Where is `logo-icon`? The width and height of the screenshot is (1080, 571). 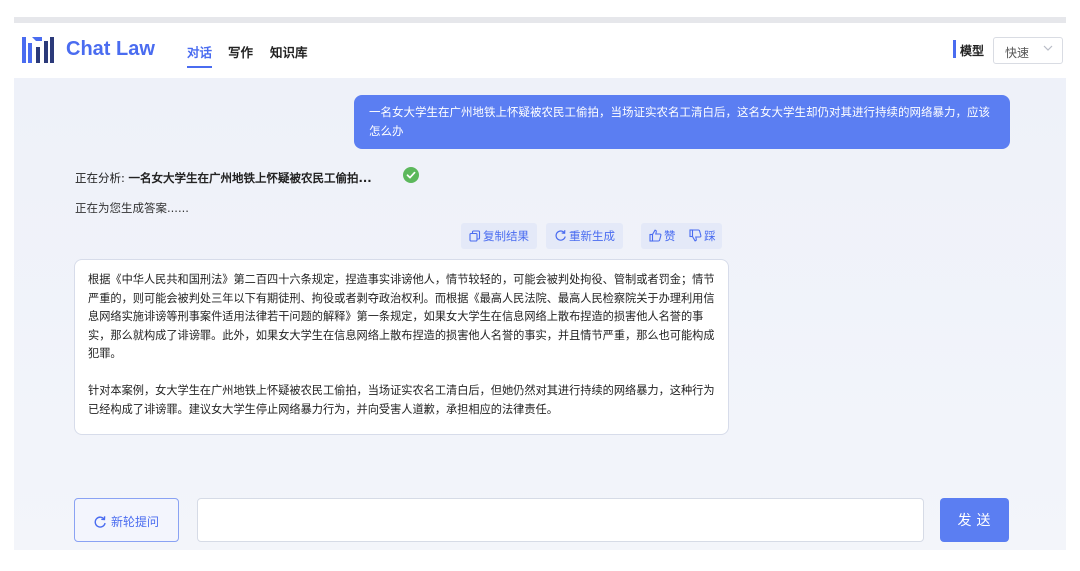
logo-icon is located at coordinates (38, 50).